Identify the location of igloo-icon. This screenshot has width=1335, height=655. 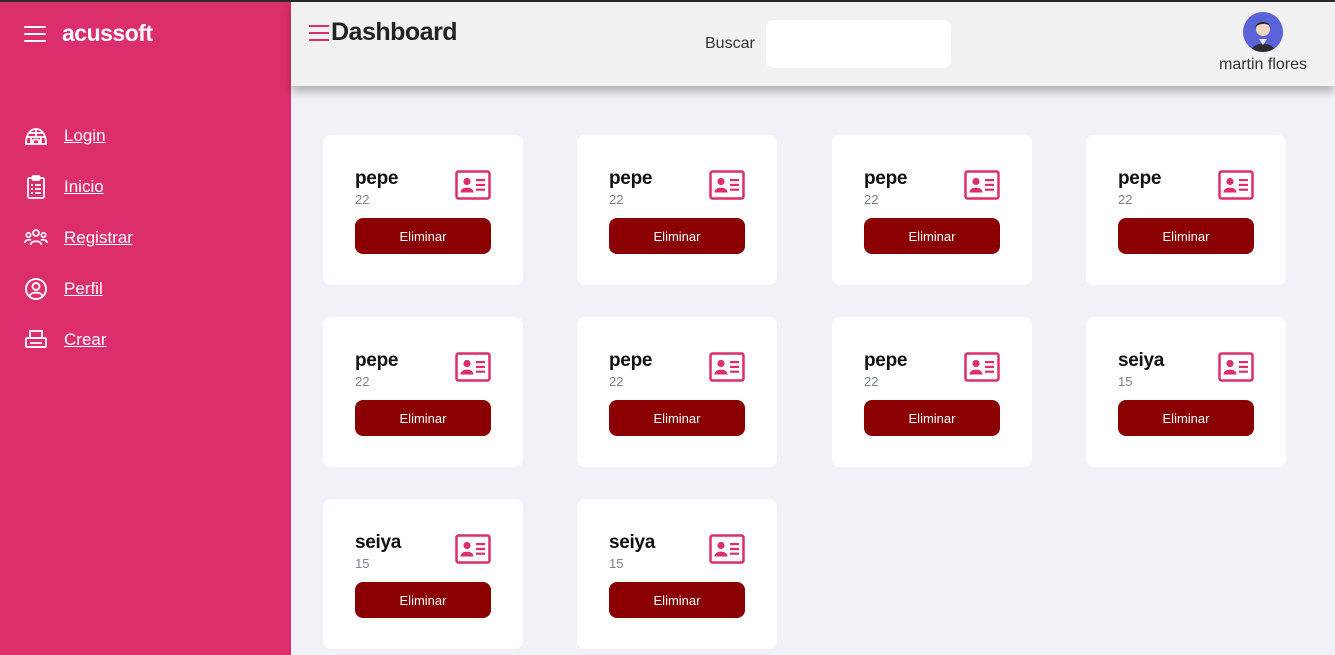
(36, 136).